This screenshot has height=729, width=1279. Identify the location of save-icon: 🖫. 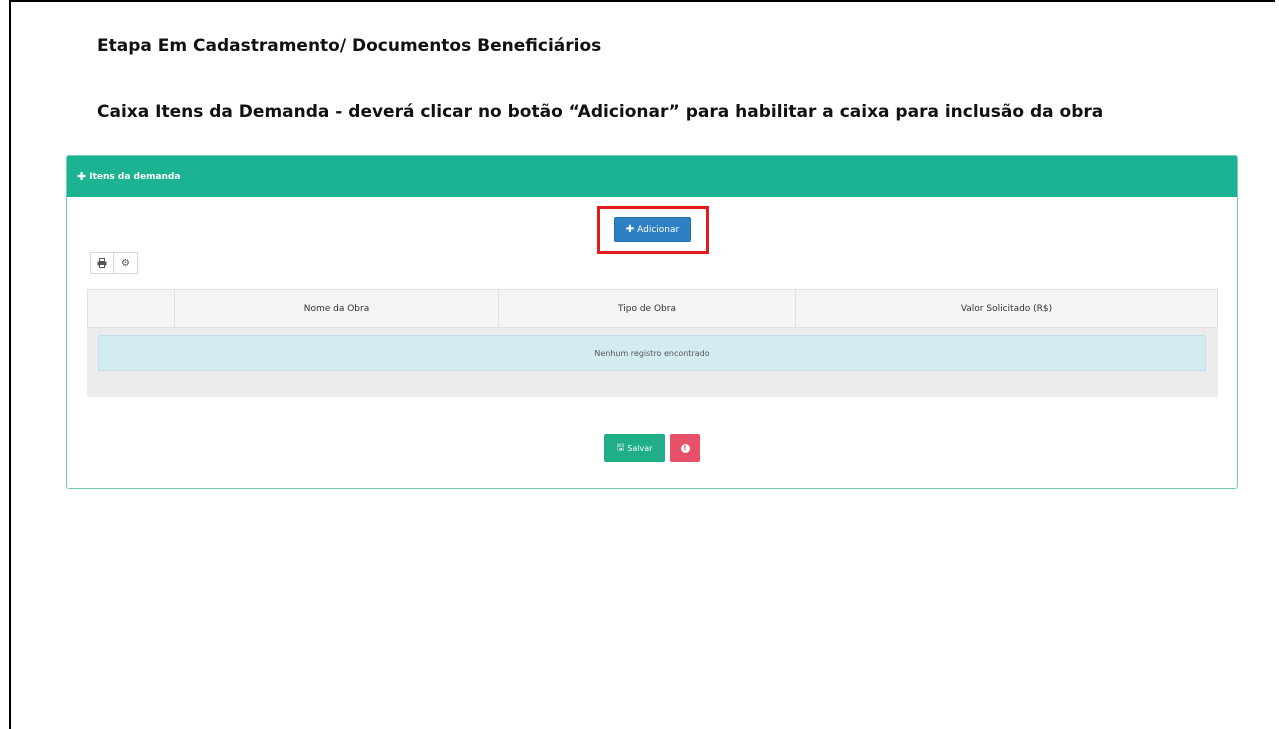
(620, 448).